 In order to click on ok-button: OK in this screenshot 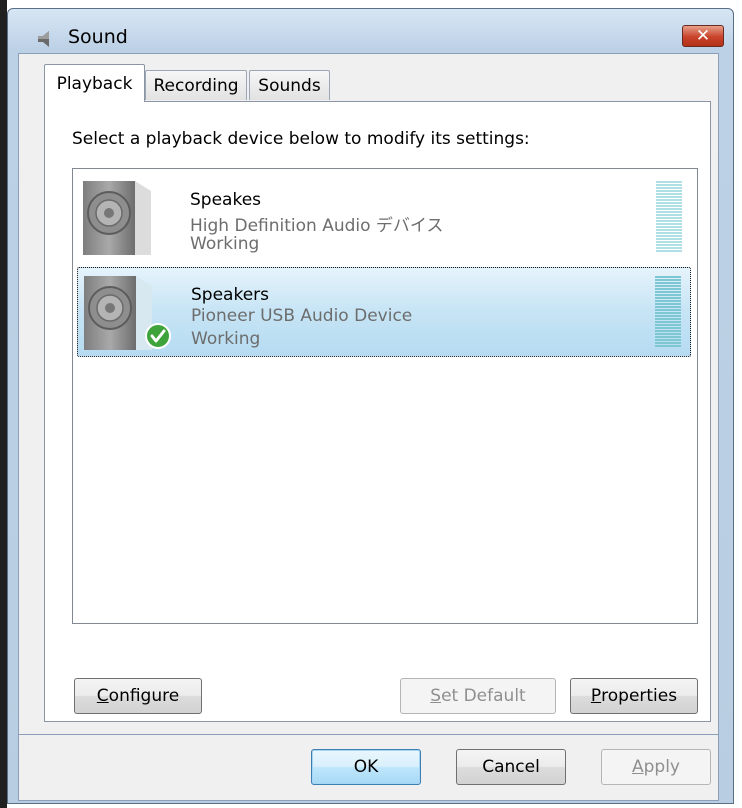, I will do `click(366, 767)`.